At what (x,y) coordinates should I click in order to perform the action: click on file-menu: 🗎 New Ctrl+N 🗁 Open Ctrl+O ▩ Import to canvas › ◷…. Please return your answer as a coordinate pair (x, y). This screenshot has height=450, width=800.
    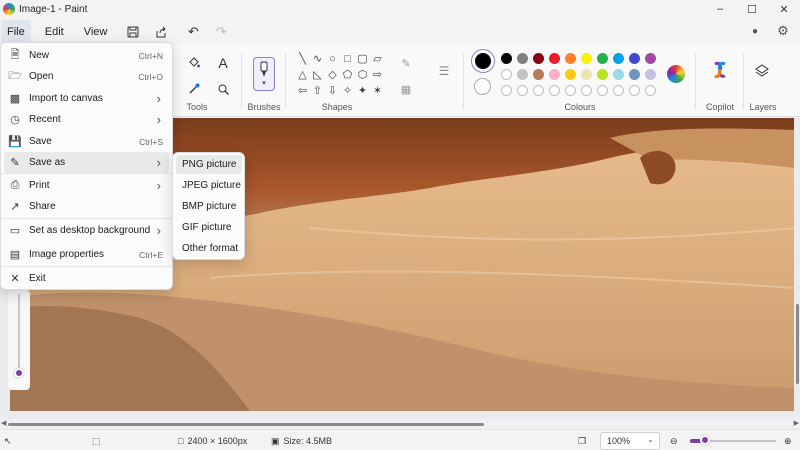
    Looking at the image, I should click on (86, 166).